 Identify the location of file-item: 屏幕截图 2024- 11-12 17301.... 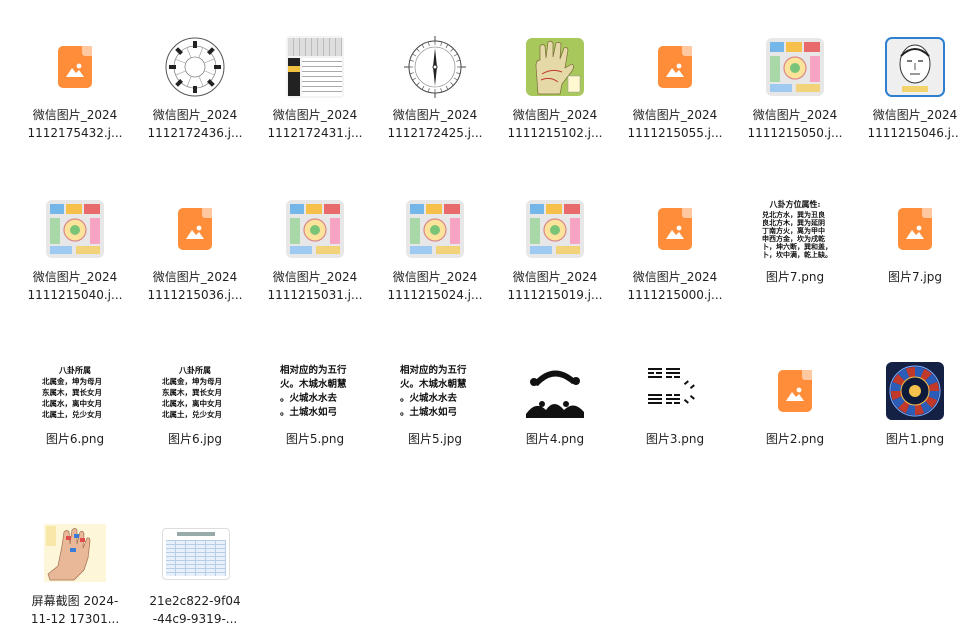
(75, 561).